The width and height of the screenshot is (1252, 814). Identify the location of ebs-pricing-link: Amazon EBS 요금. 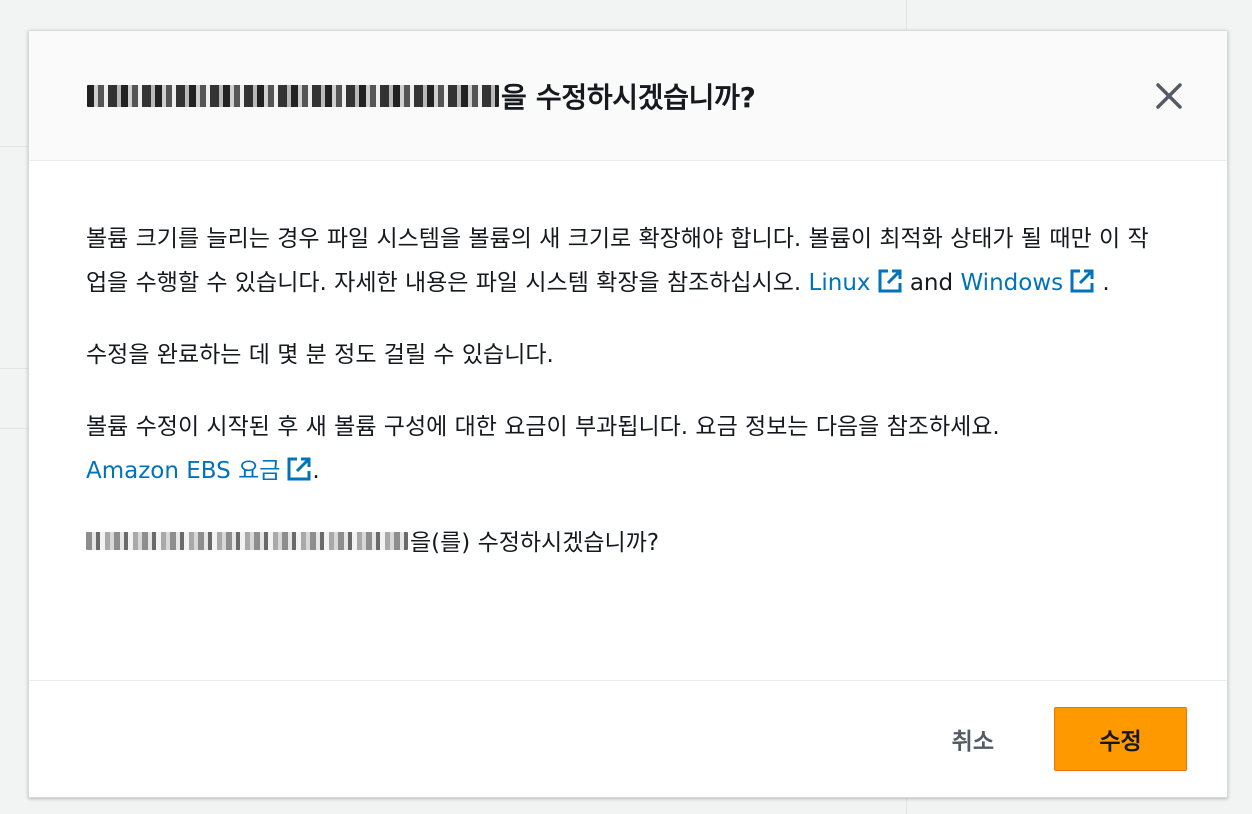
(199, 470).